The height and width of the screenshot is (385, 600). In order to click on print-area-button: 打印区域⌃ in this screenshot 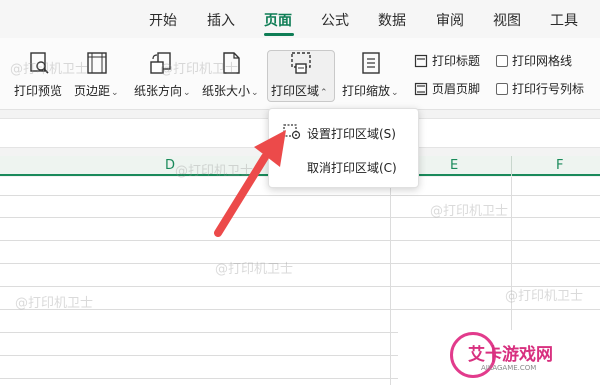, I will do `click(301, 73)`.